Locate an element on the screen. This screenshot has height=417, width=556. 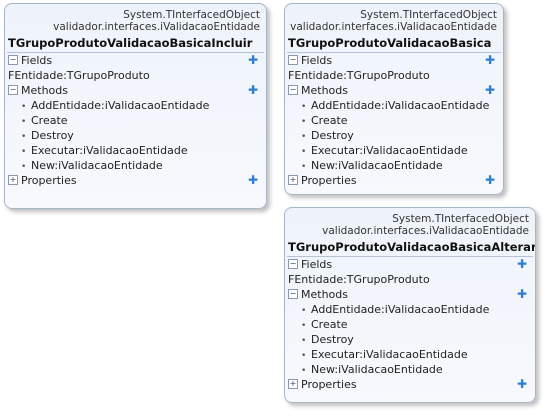
class-title: TGrupoProdutoValidacaoBasicaAlterar is located at coordinates (410, 246).